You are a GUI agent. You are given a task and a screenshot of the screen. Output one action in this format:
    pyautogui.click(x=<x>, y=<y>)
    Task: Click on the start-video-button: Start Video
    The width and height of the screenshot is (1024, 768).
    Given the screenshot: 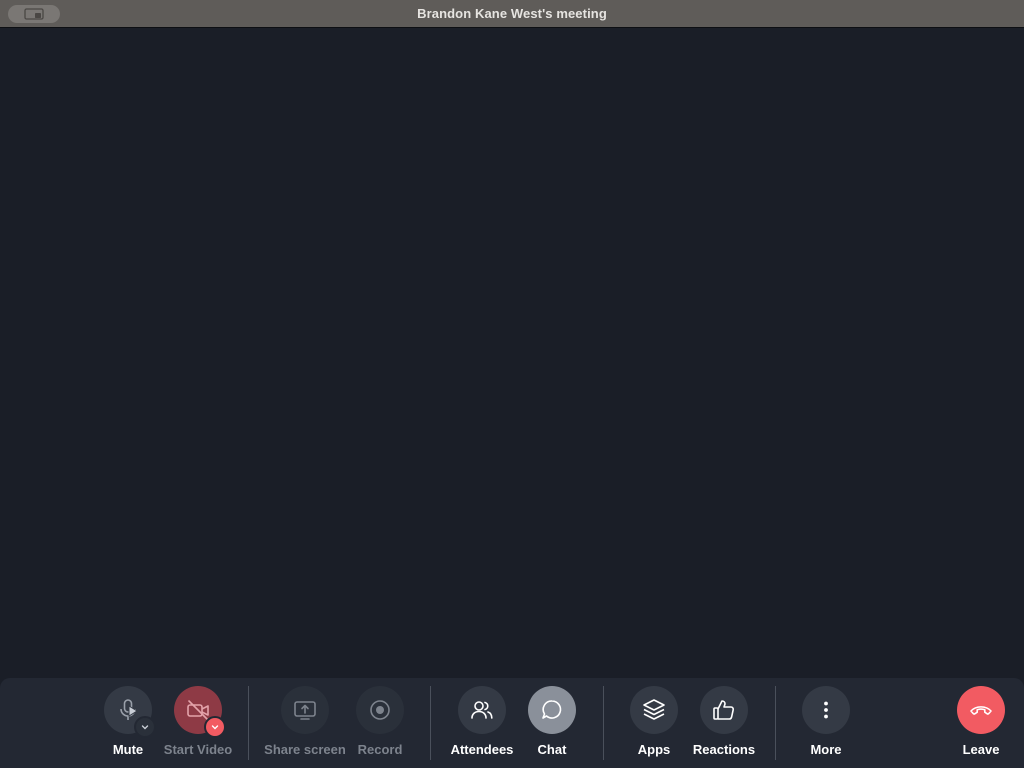 What is the action you would take?
    pyautogui.click(x=198, y=723)
    